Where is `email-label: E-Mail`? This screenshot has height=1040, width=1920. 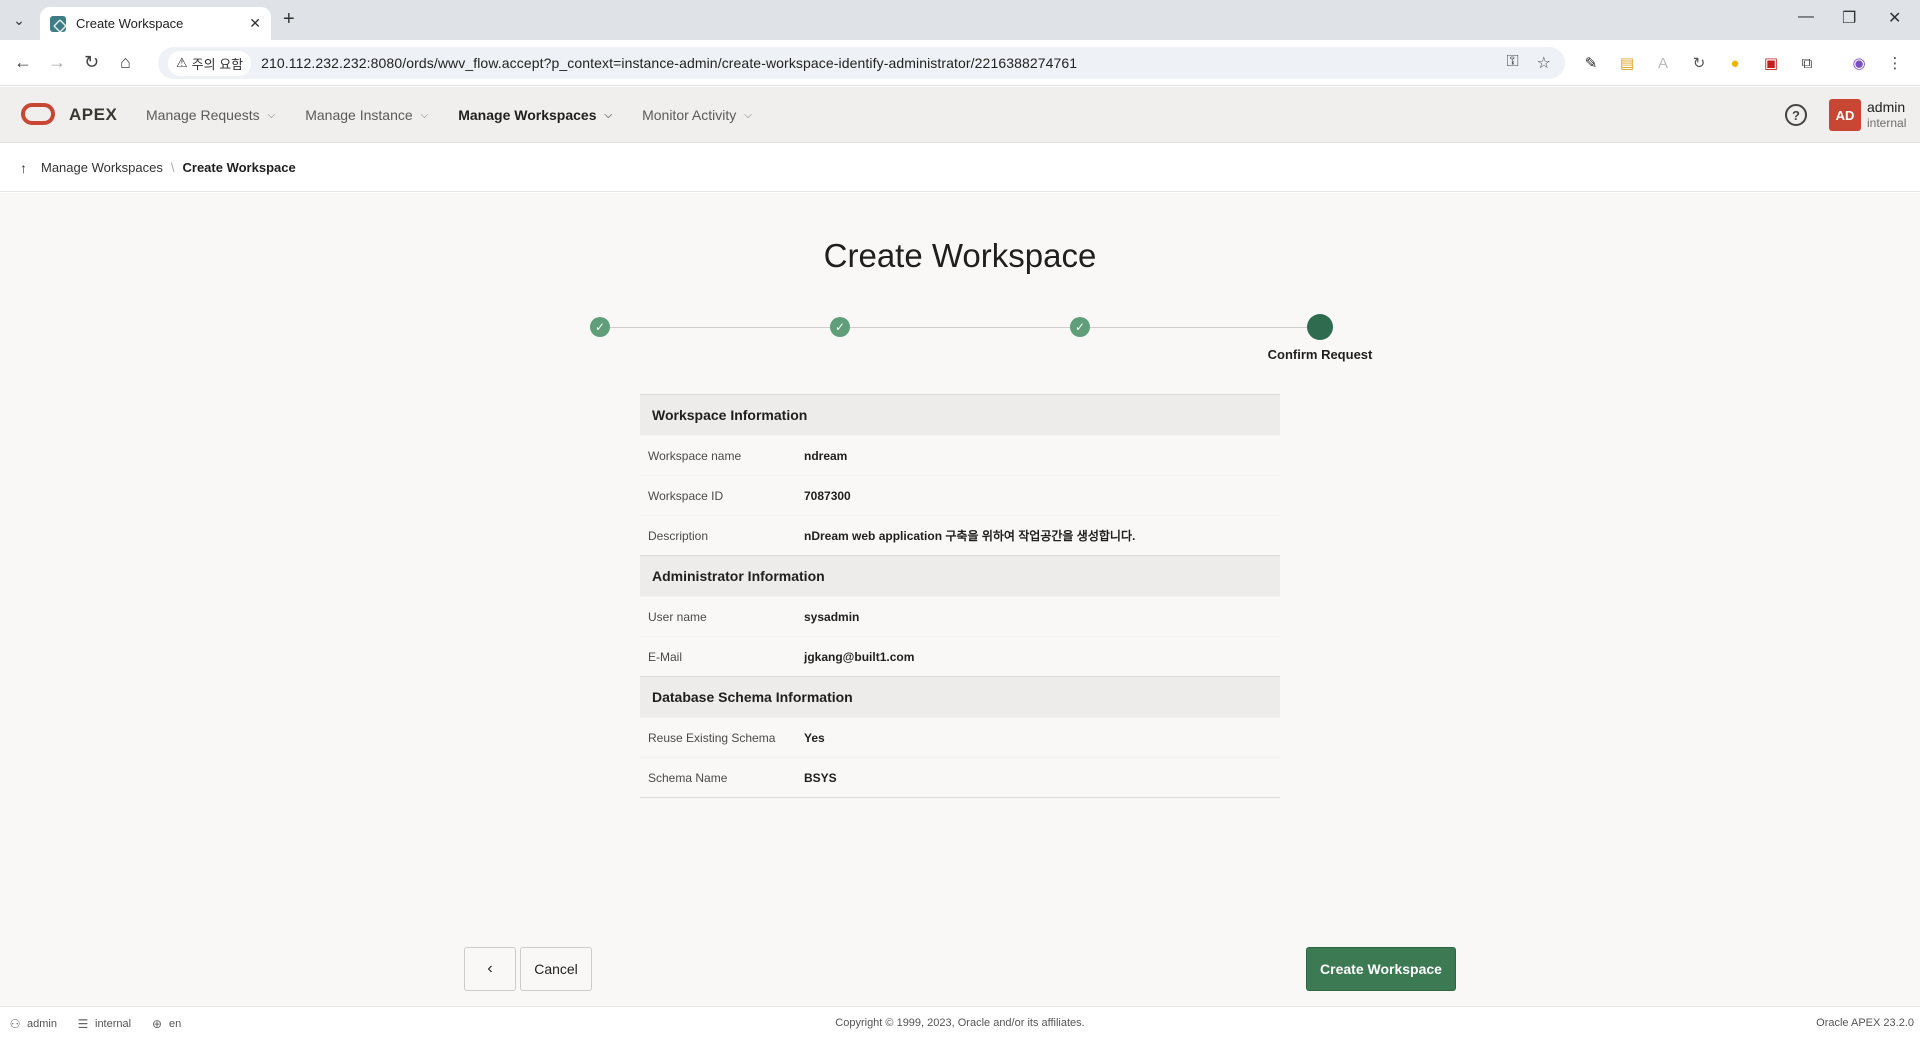 email-label: E-Mail is located at coordinates (665, 656).